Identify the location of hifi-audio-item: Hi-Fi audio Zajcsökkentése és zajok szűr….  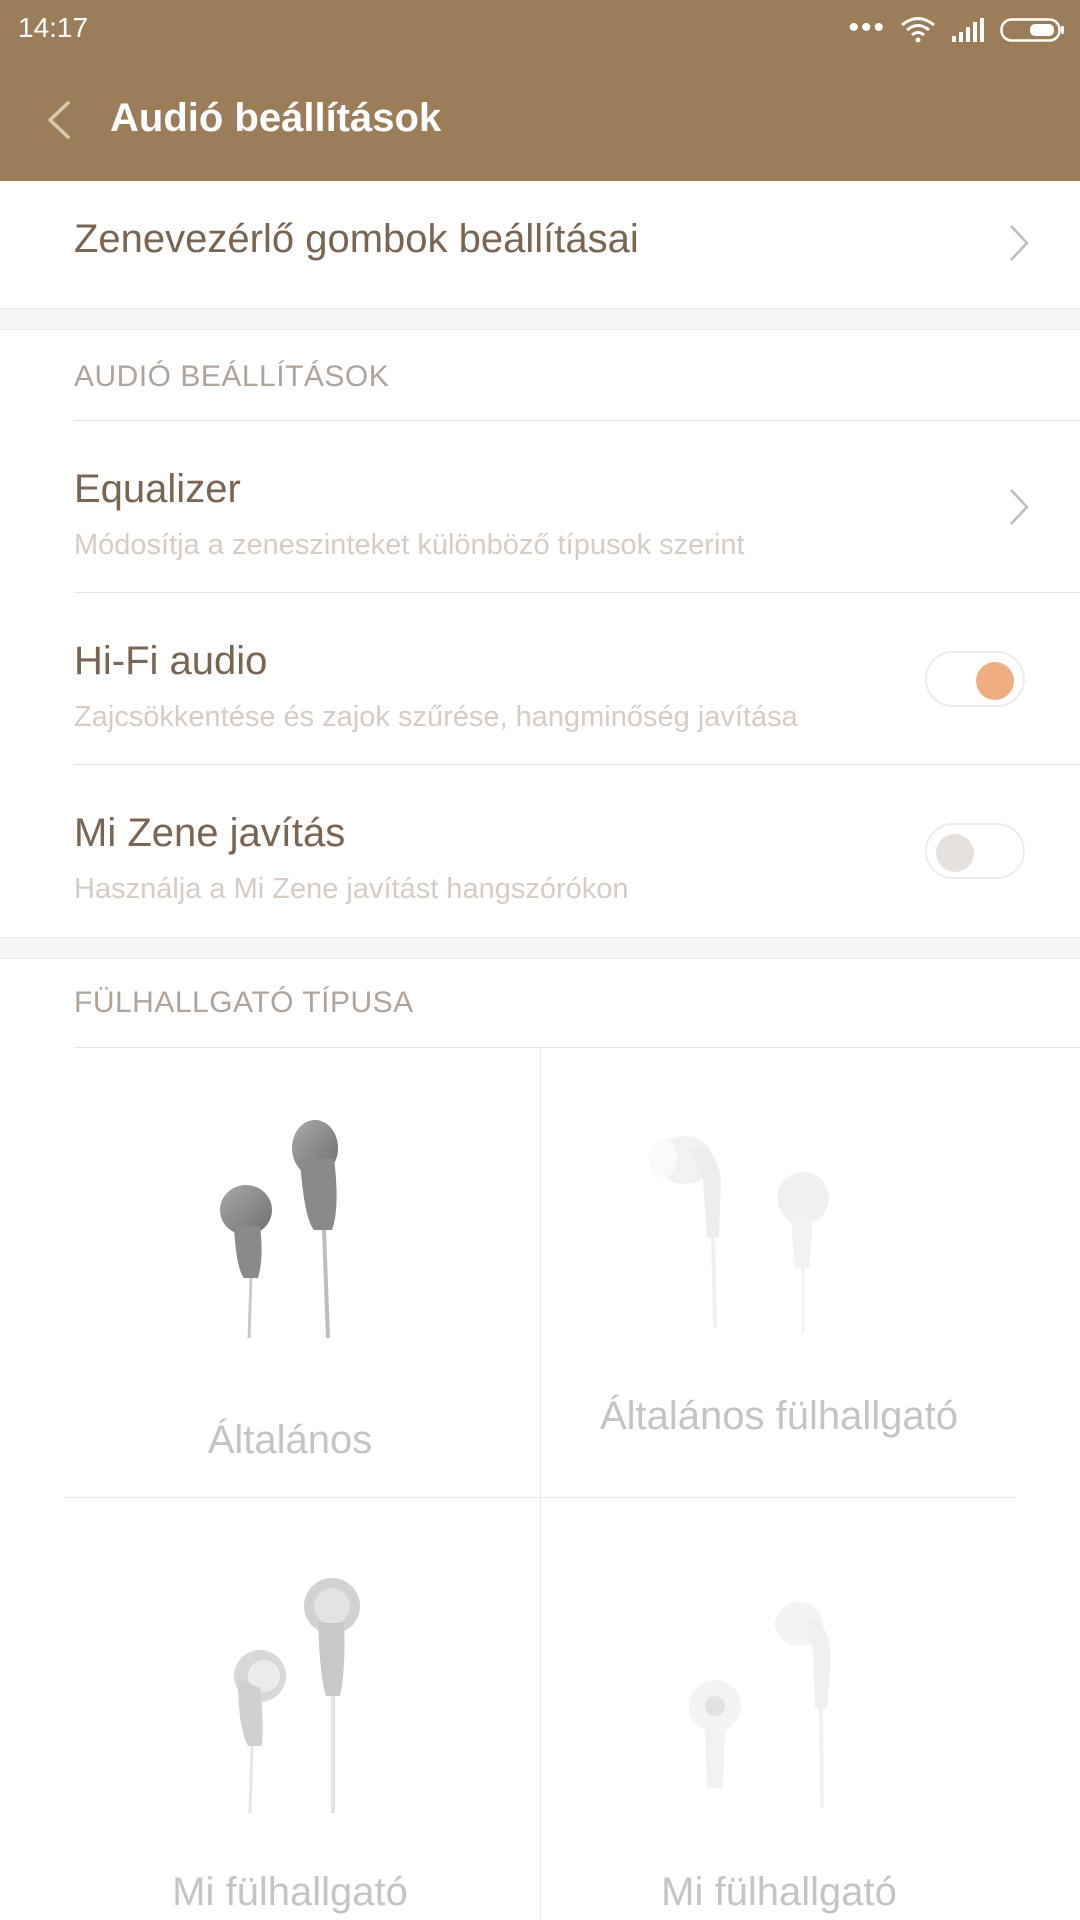
(540, 679).